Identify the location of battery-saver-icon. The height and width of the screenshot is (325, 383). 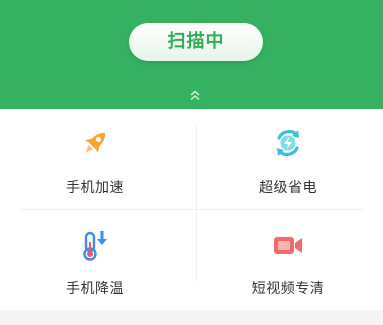
(288, 143).